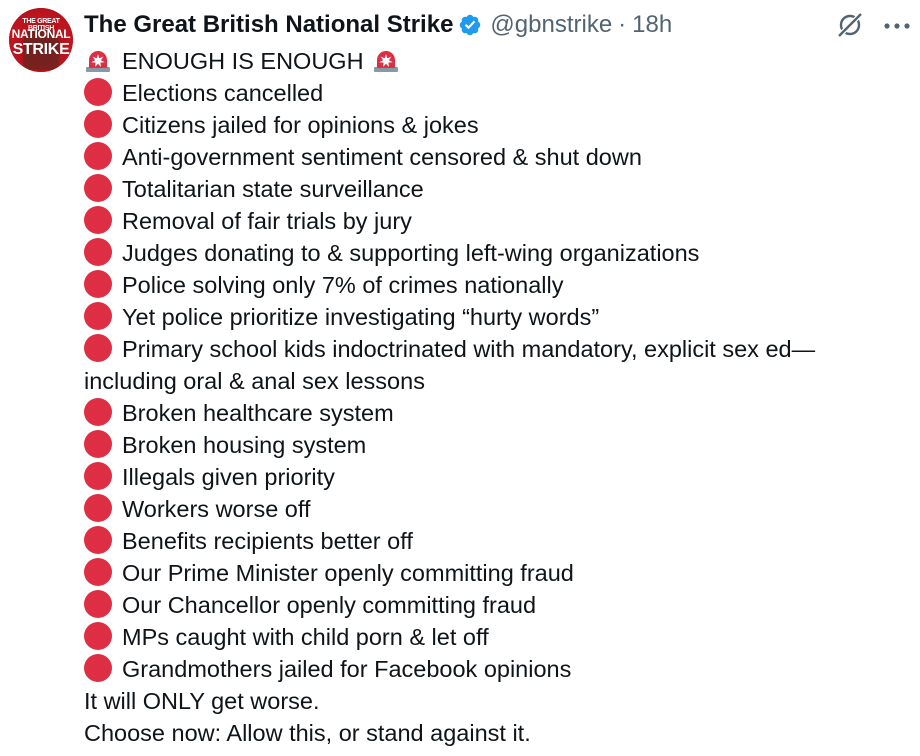 Image resolution: width=920 pixels, height=756 pixels. What do you see at coordinates (499, 189) in the screenshot?
I see `list-item: Totalitarian state surveillance` at bounding box center [499, 189].